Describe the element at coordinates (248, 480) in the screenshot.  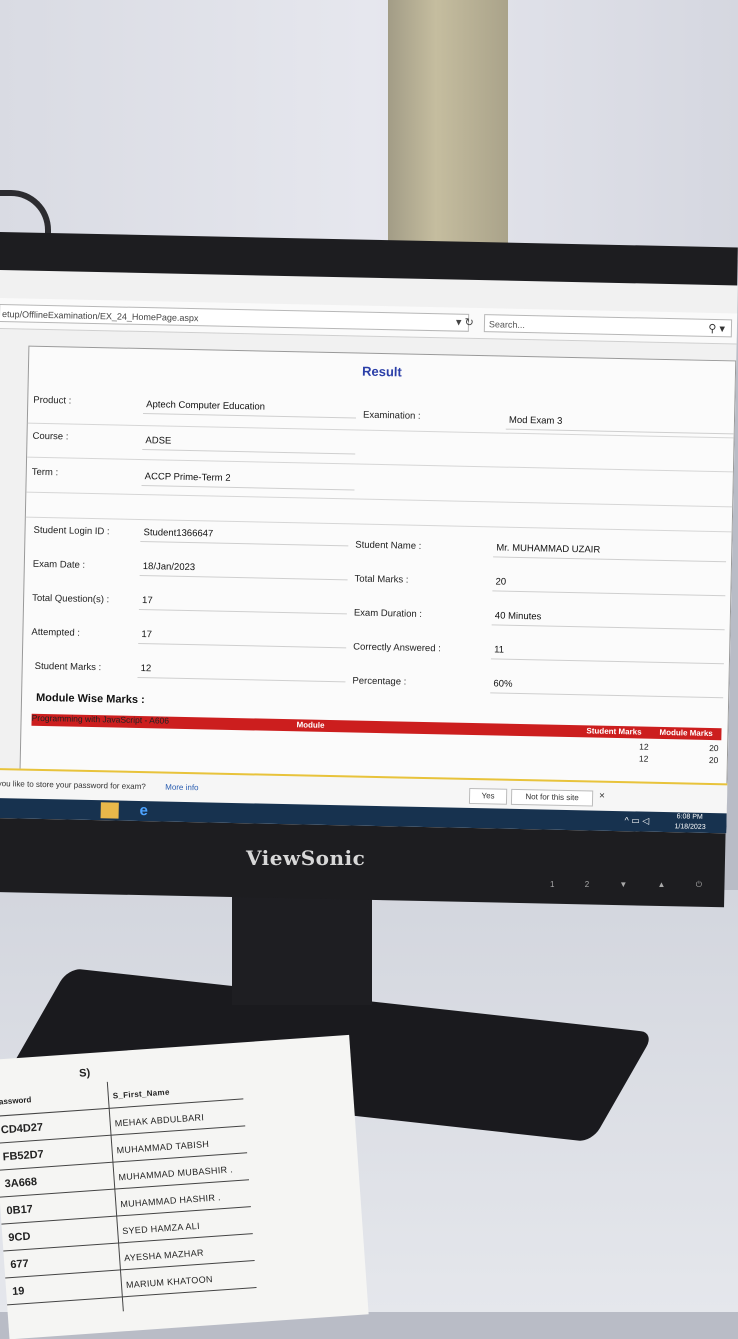
I see `term-value: ACCP Prime-Term 2` at that location.